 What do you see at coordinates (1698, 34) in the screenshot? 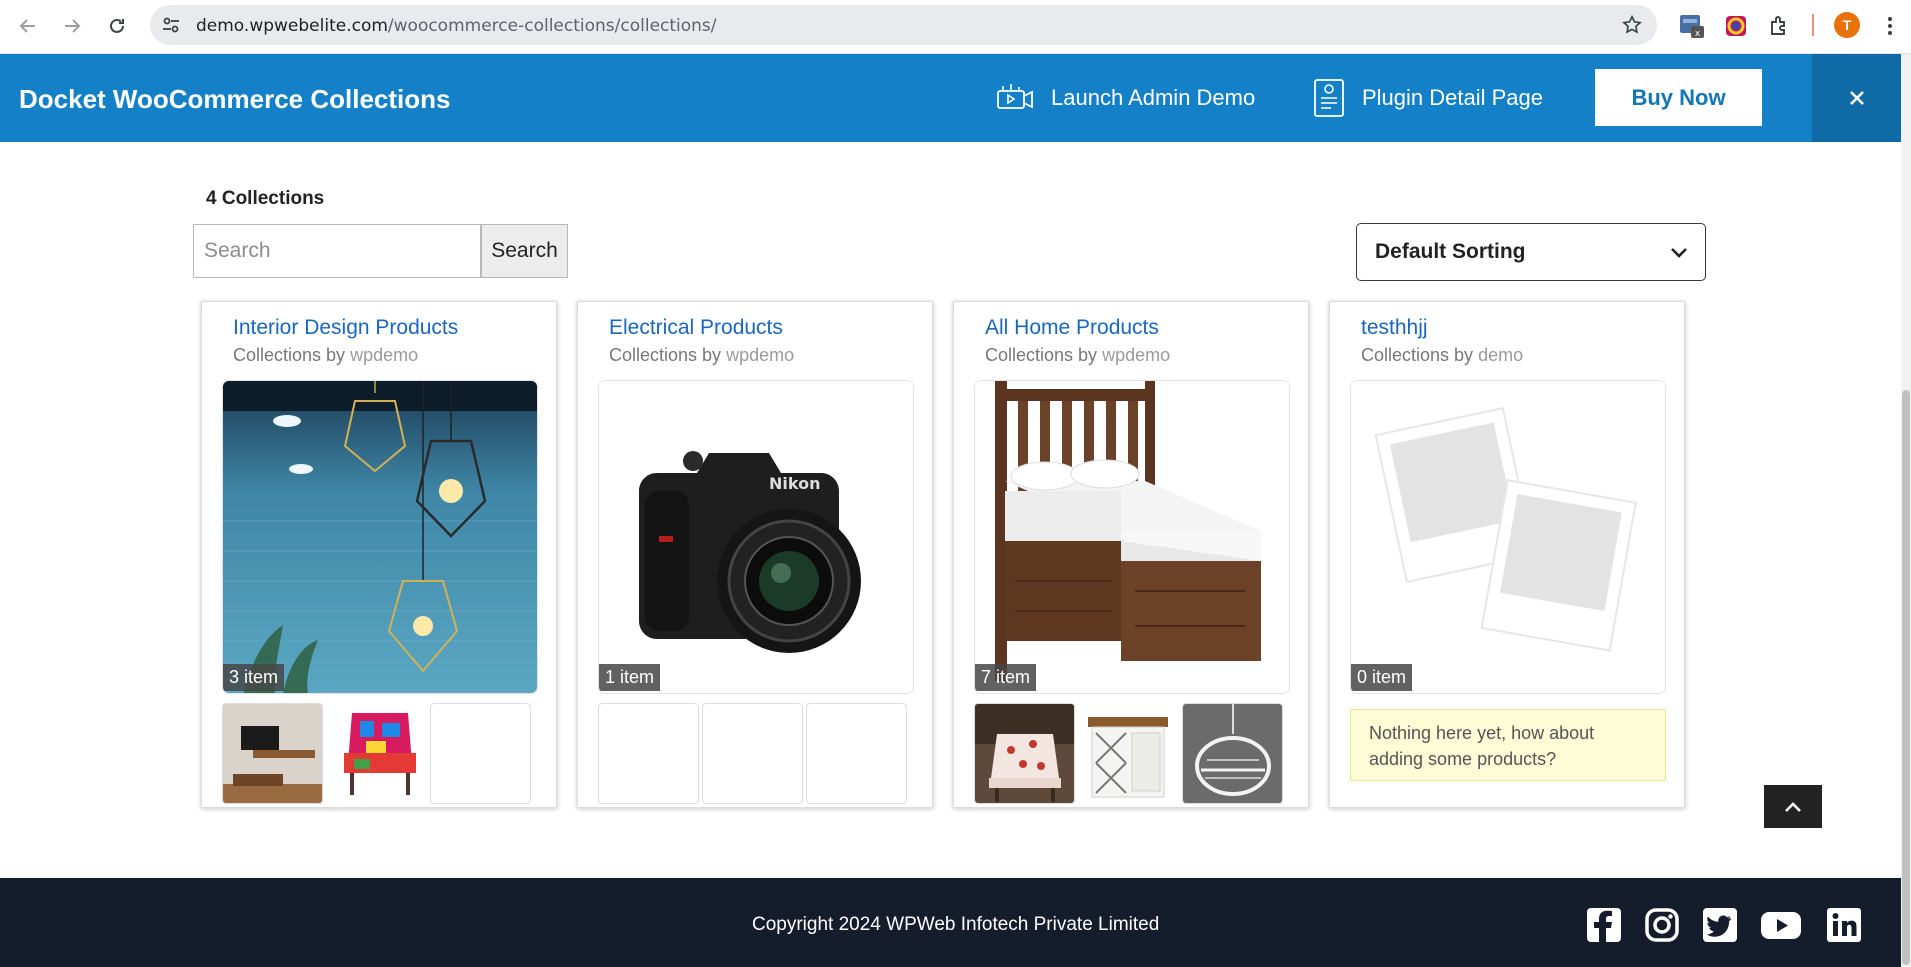
I see `svg-text: x` at bounding box center [1698, 34].